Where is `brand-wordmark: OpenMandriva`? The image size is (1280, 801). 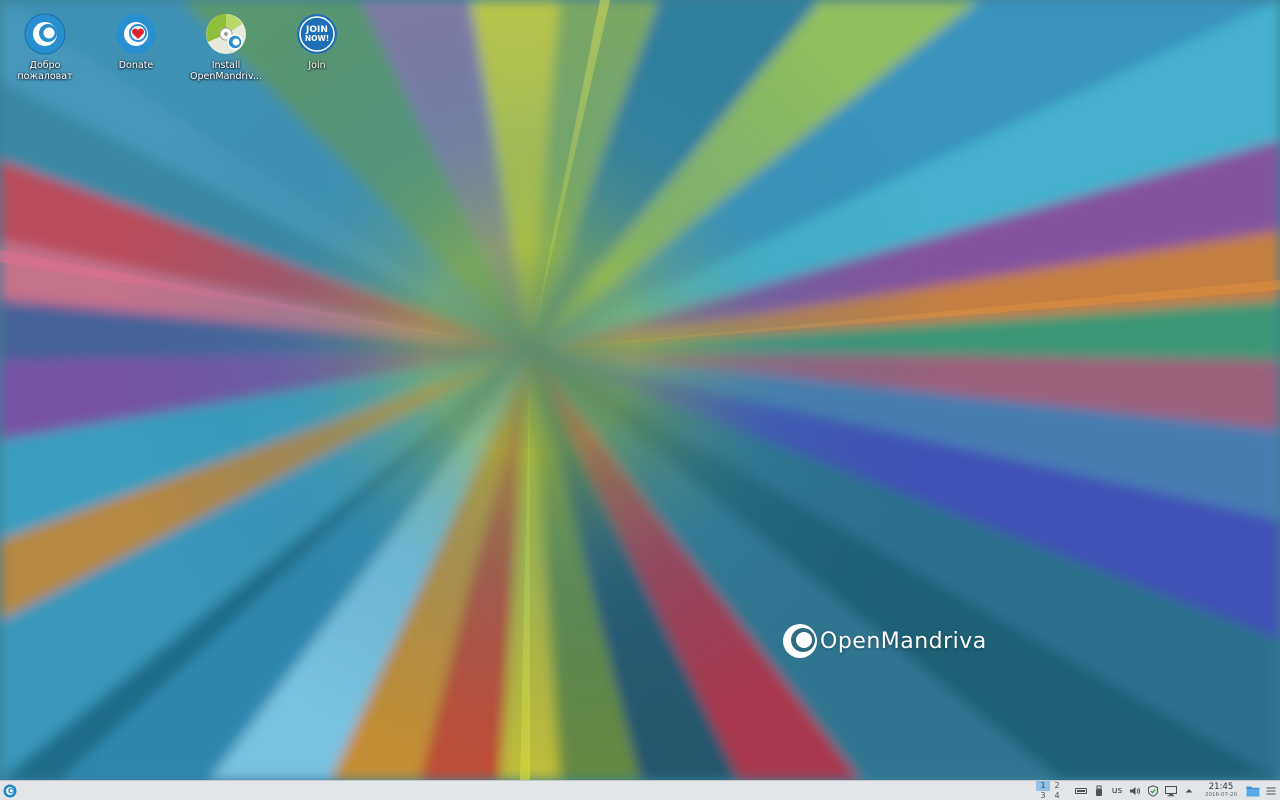
brand-wordmark: OpenMandriva is located at coordinates (903, 641).